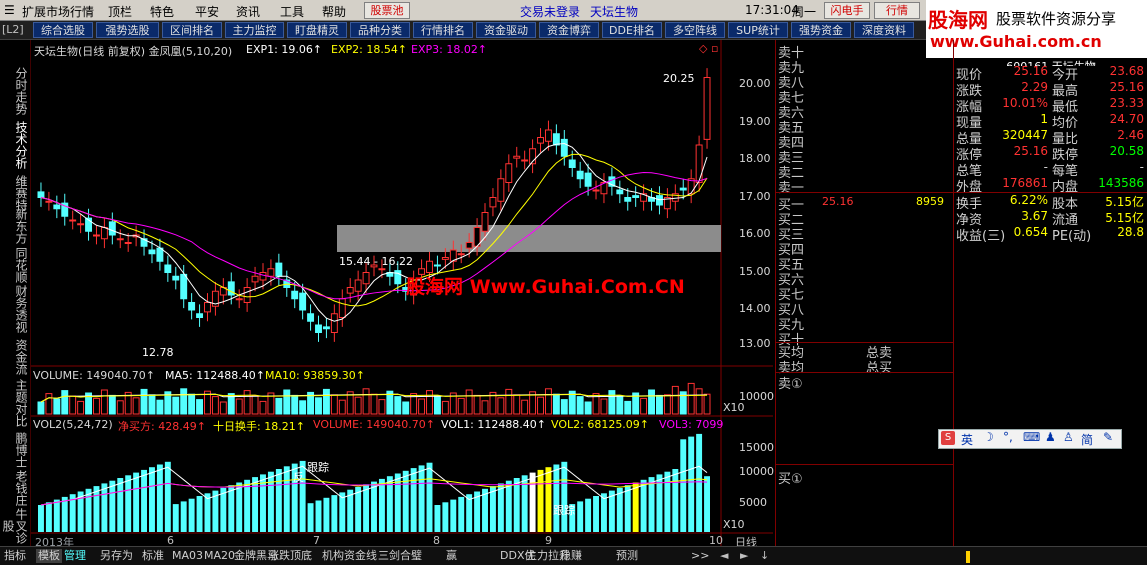  I want to click on bottom-tab: 赢, so click(451, 556).